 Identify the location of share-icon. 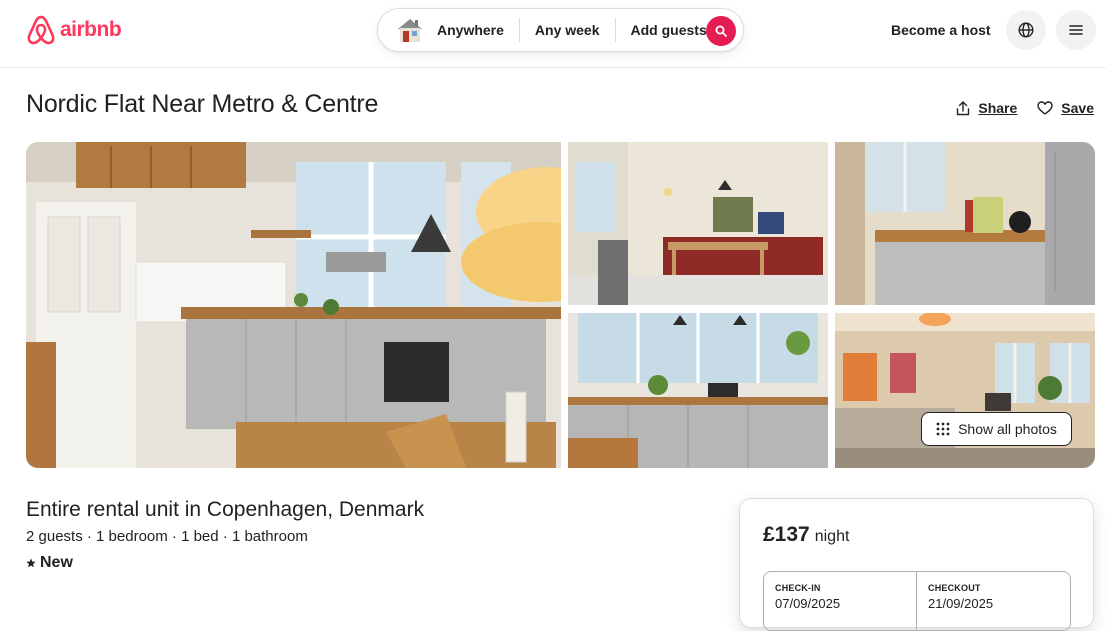
(963, 107).